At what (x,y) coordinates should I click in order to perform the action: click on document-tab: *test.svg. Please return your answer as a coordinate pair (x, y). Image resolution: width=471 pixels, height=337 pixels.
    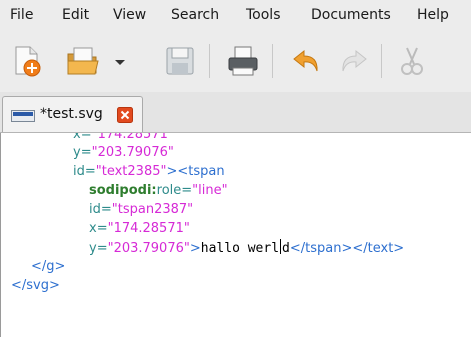
    Looking at the image, I should click on (72, 114).